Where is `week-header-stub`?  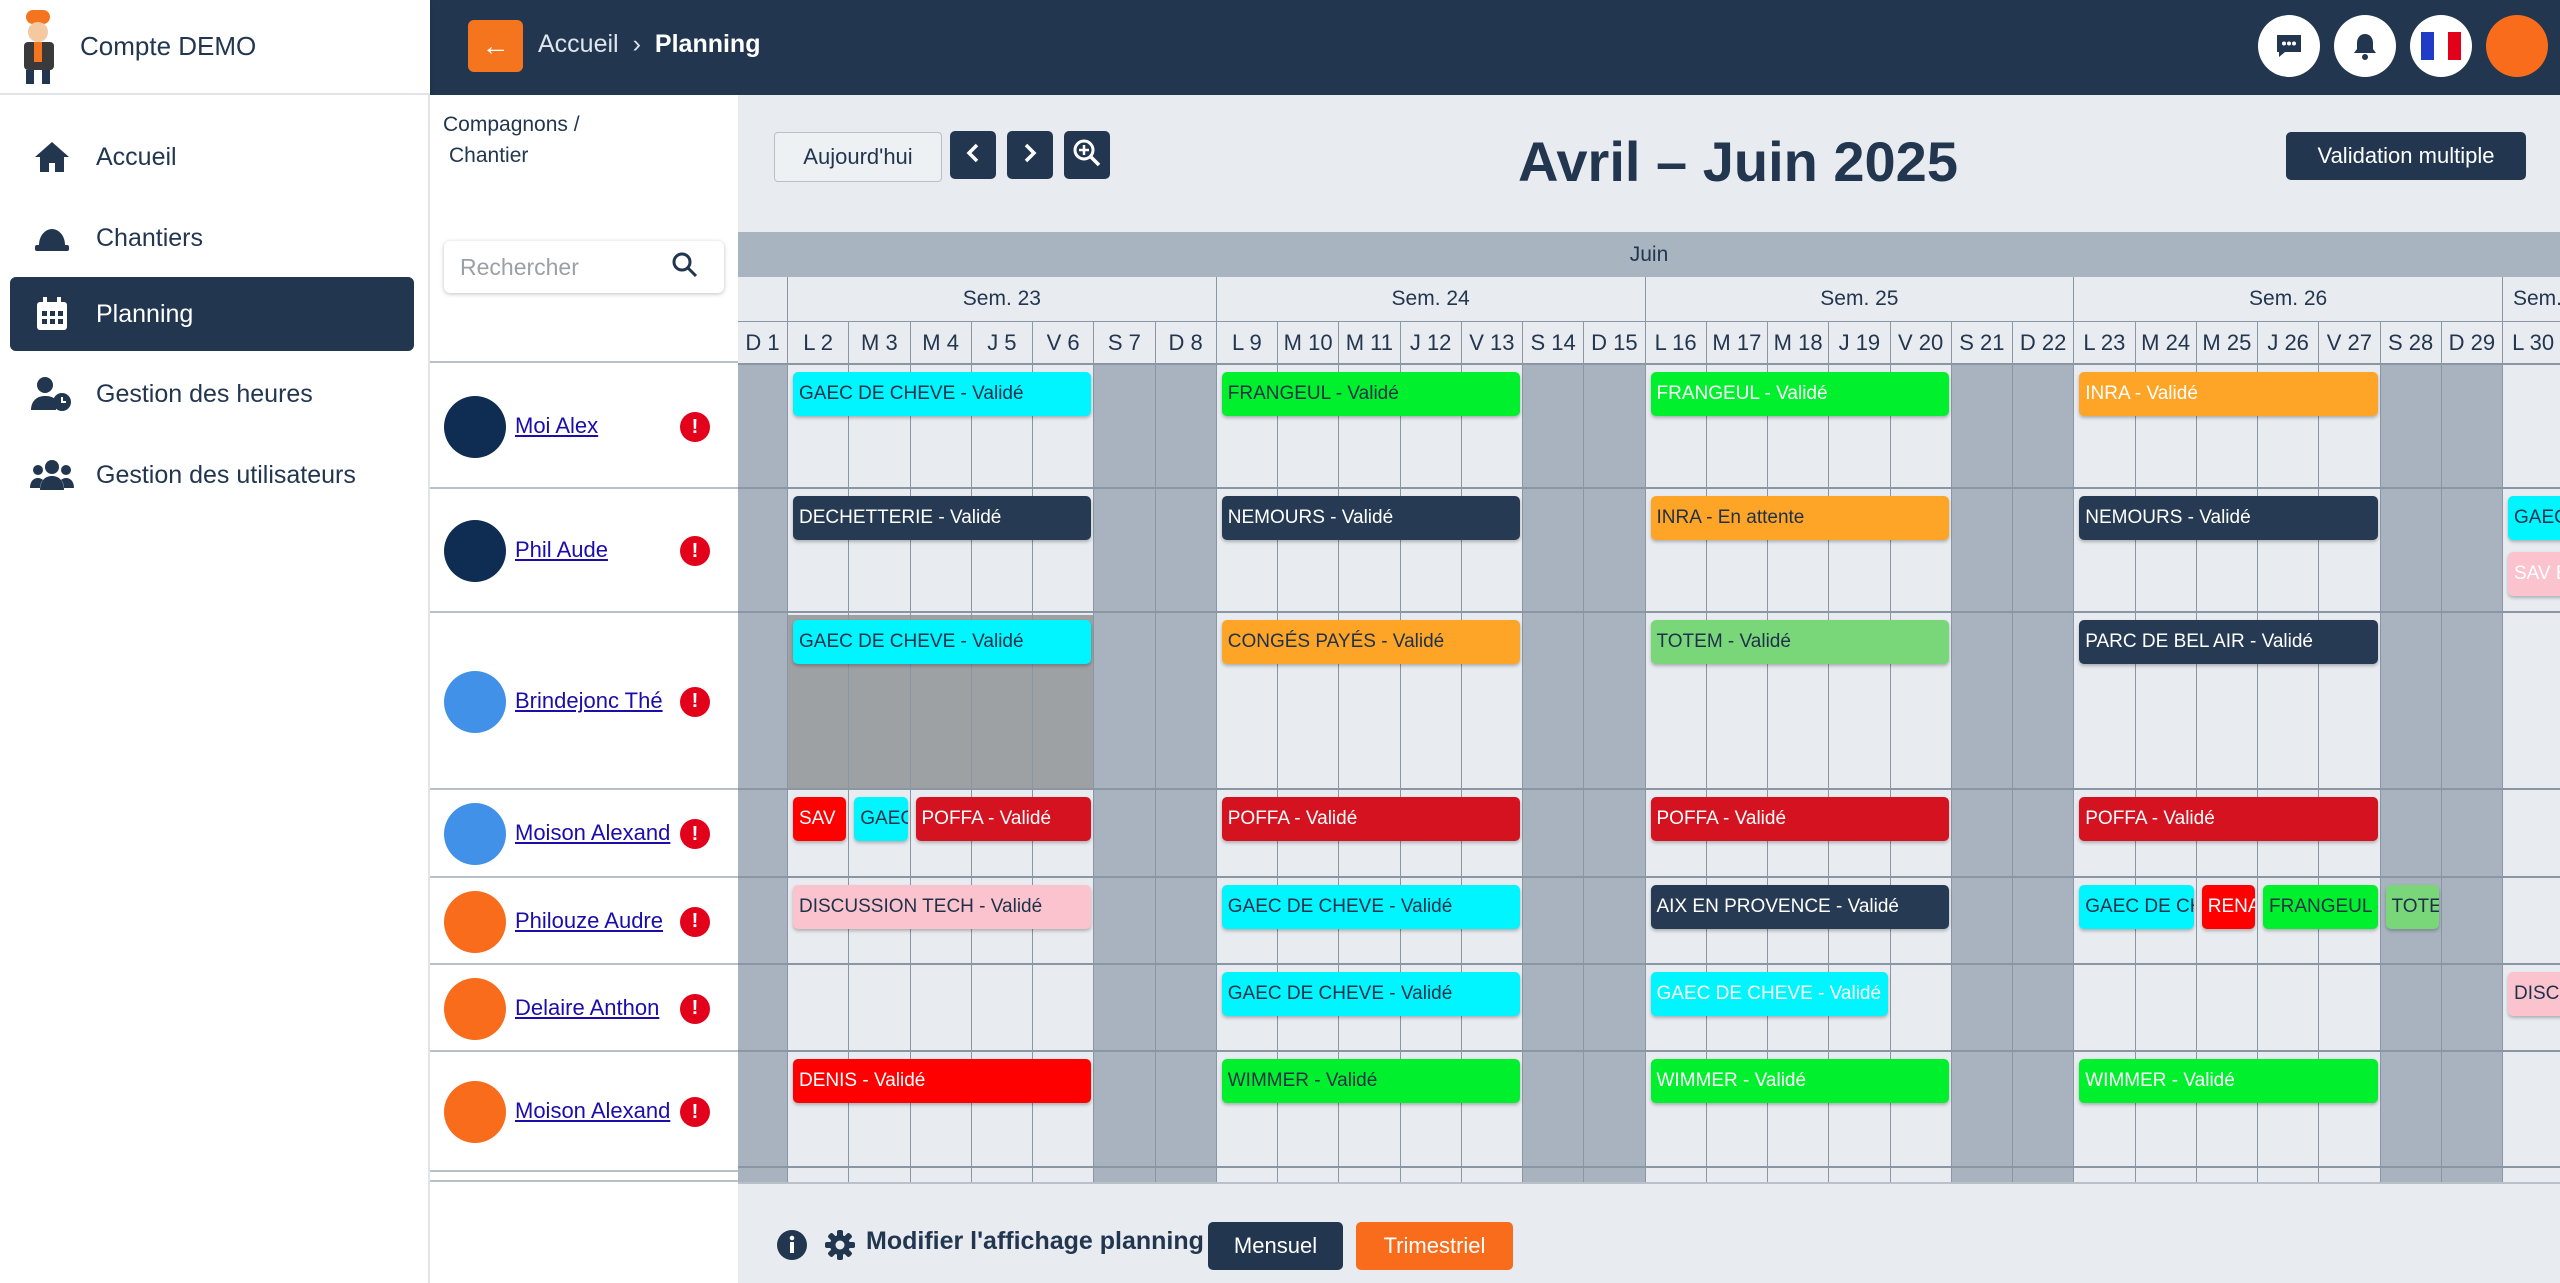
week-header-stub is located at coordinates (763, 299).